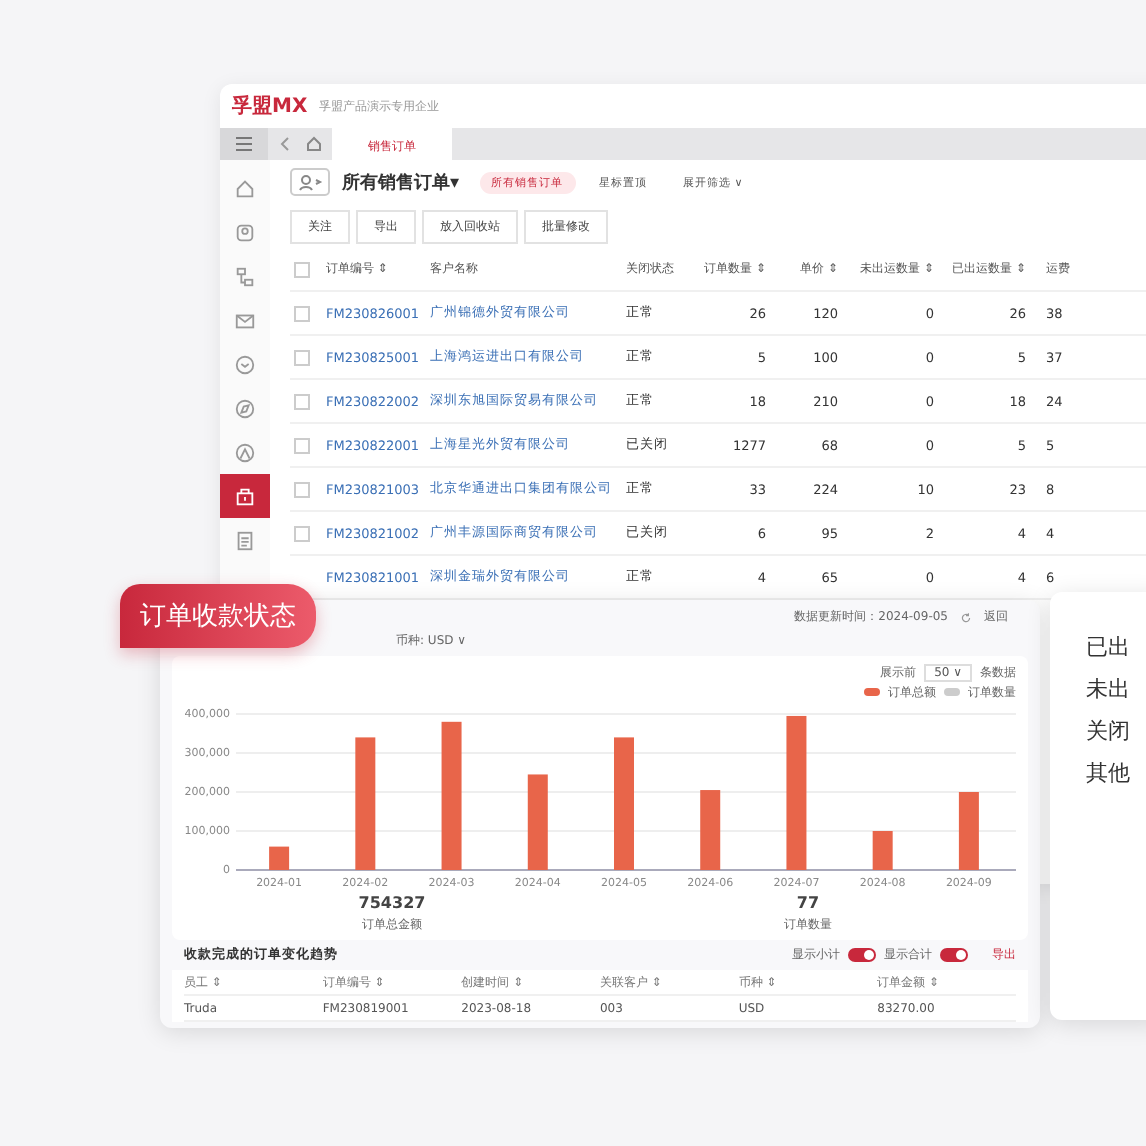 The width and height of the screenshot is (1146, 1146). I want to click on status-item: 已出, so click(1116, 647).